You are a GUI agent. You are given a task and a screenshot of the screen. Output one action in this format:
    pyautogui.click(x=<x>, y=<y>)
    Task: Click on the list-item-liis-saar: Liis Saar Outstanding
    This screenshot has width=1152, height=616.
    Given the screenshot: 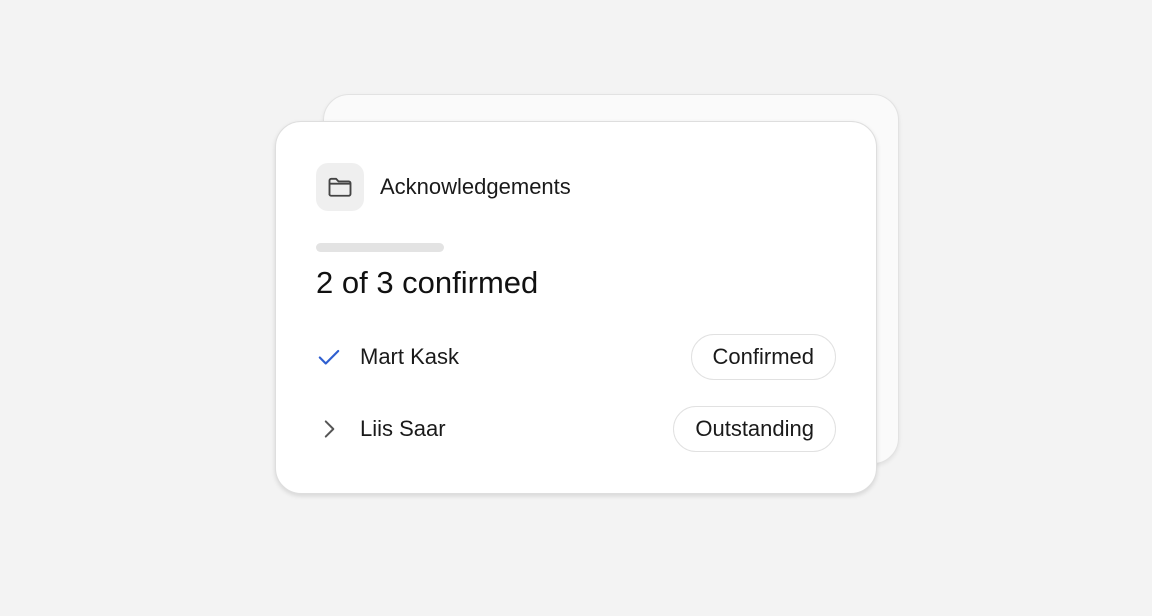 What is the action you would take?
    pyautogui.click(x=576, y=429)
    